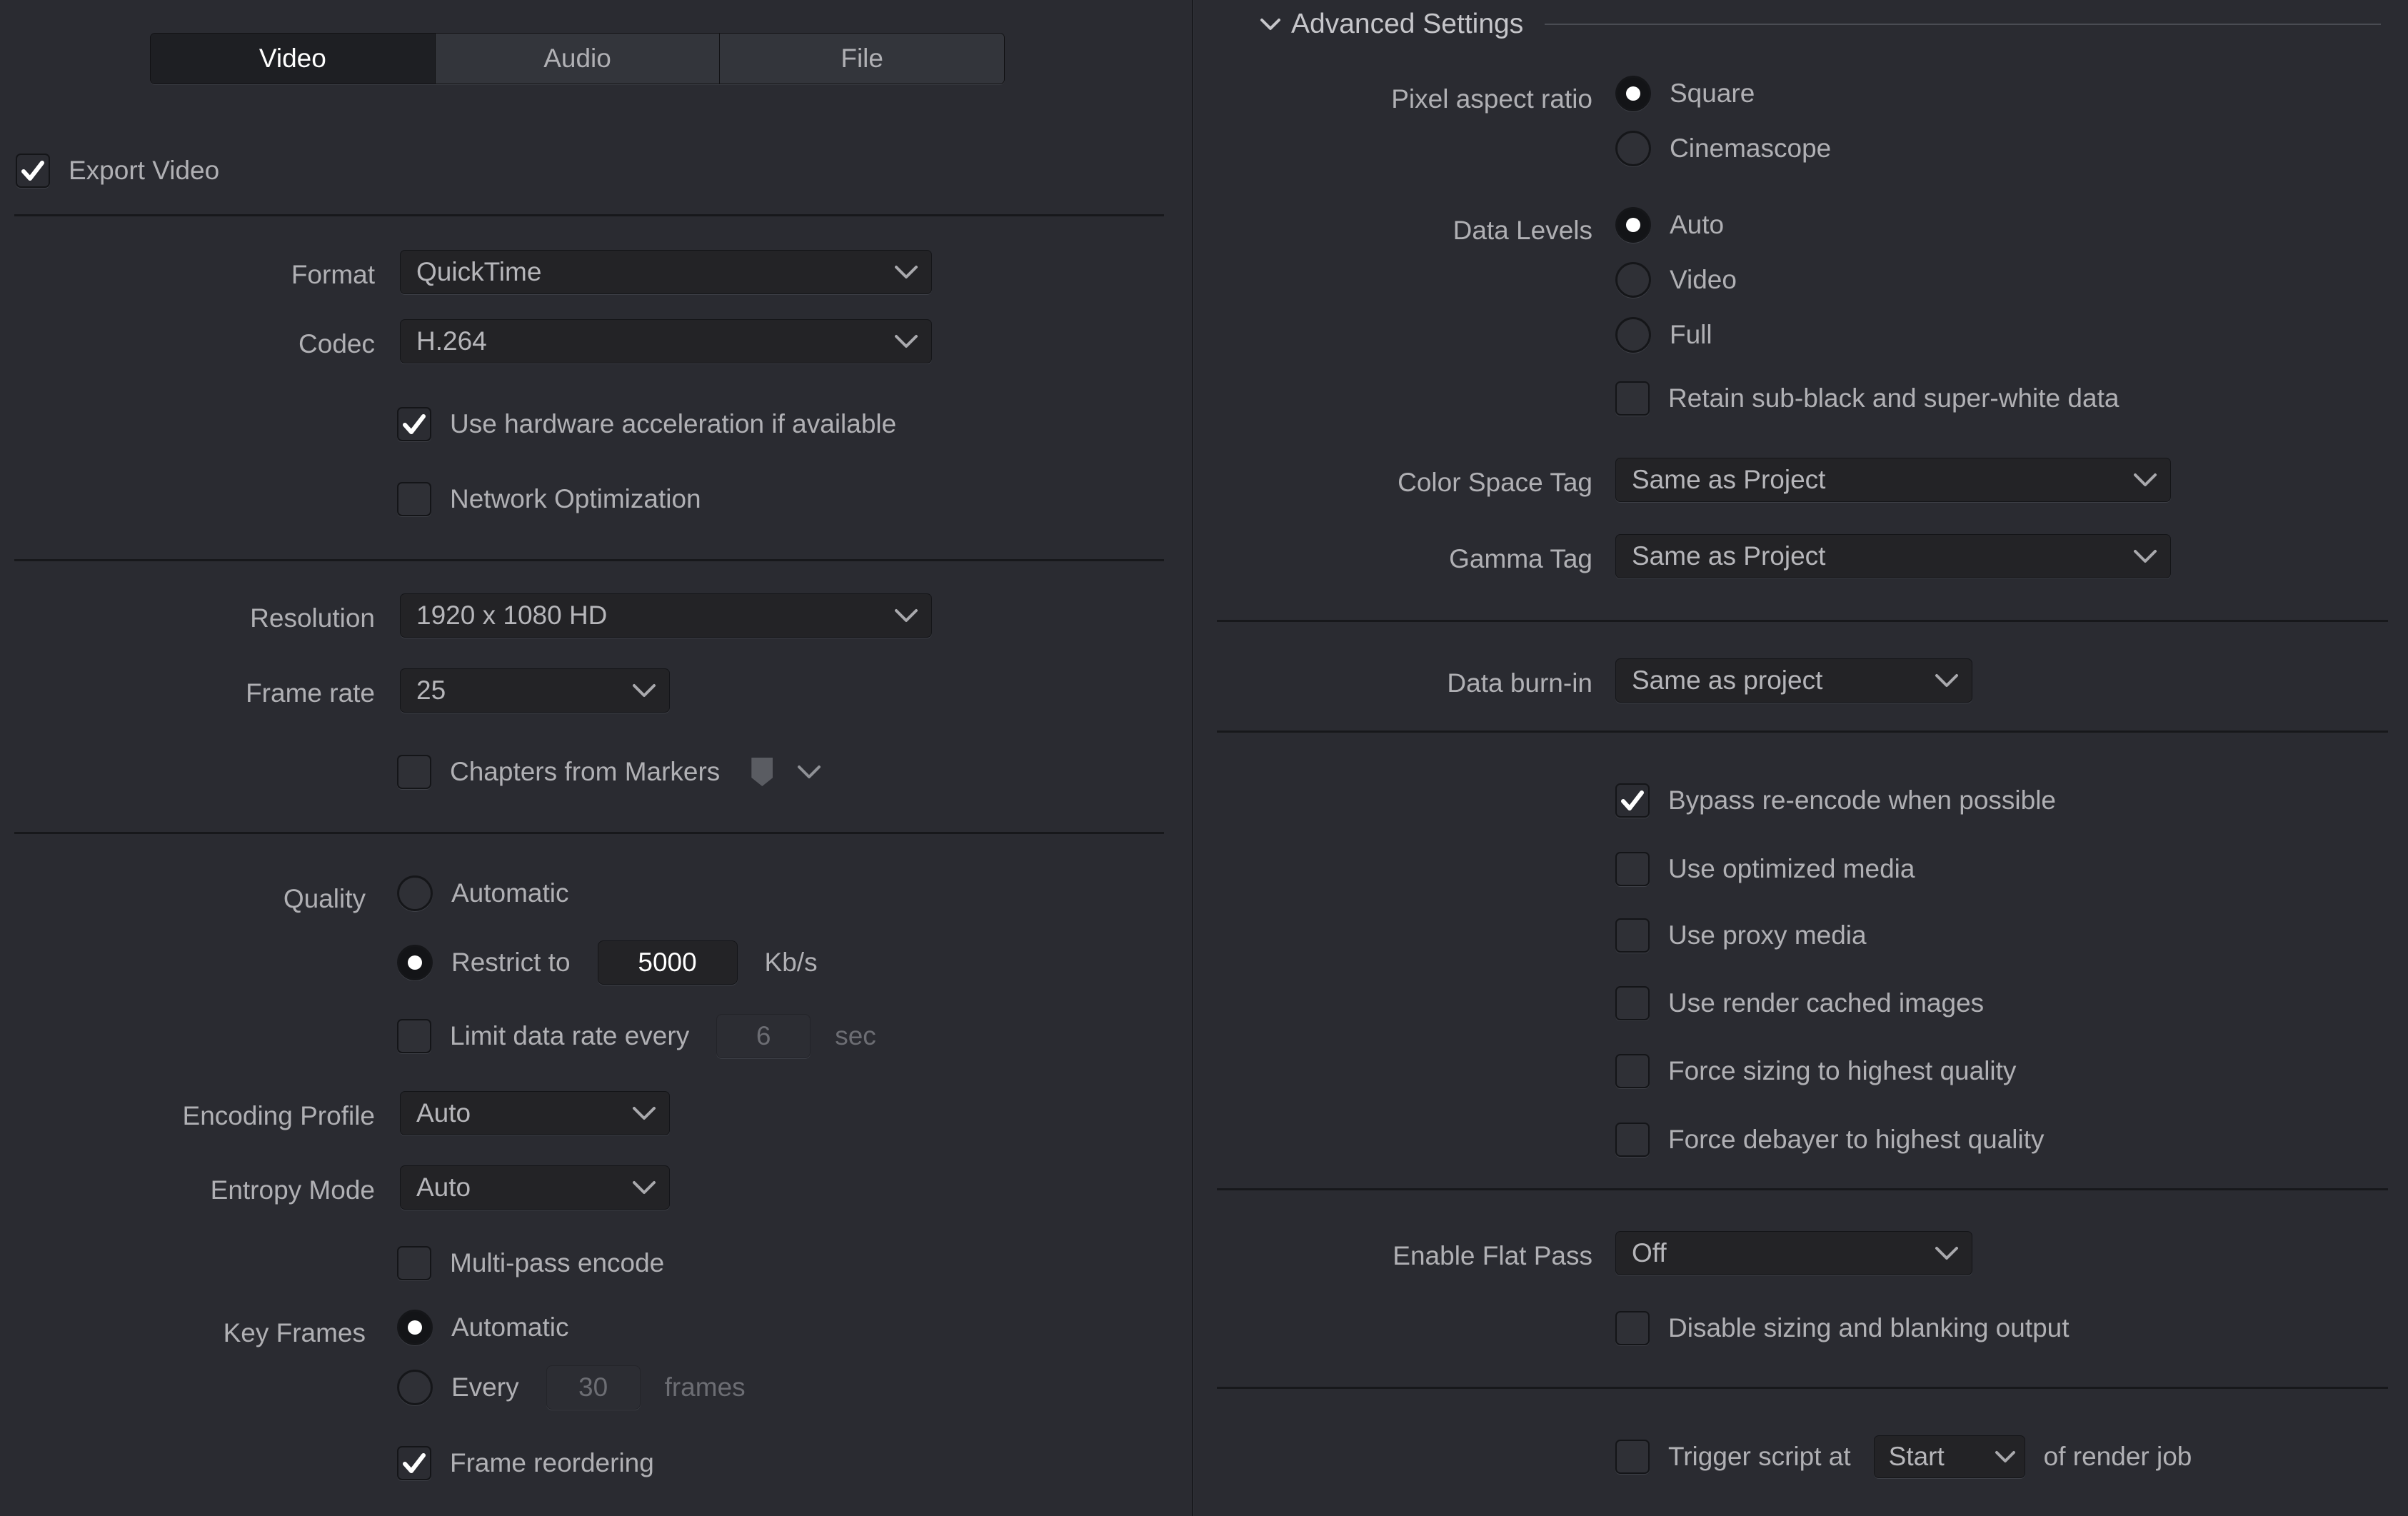  I want to click on hardware-acceleration-checkbox, so click(414, 424).